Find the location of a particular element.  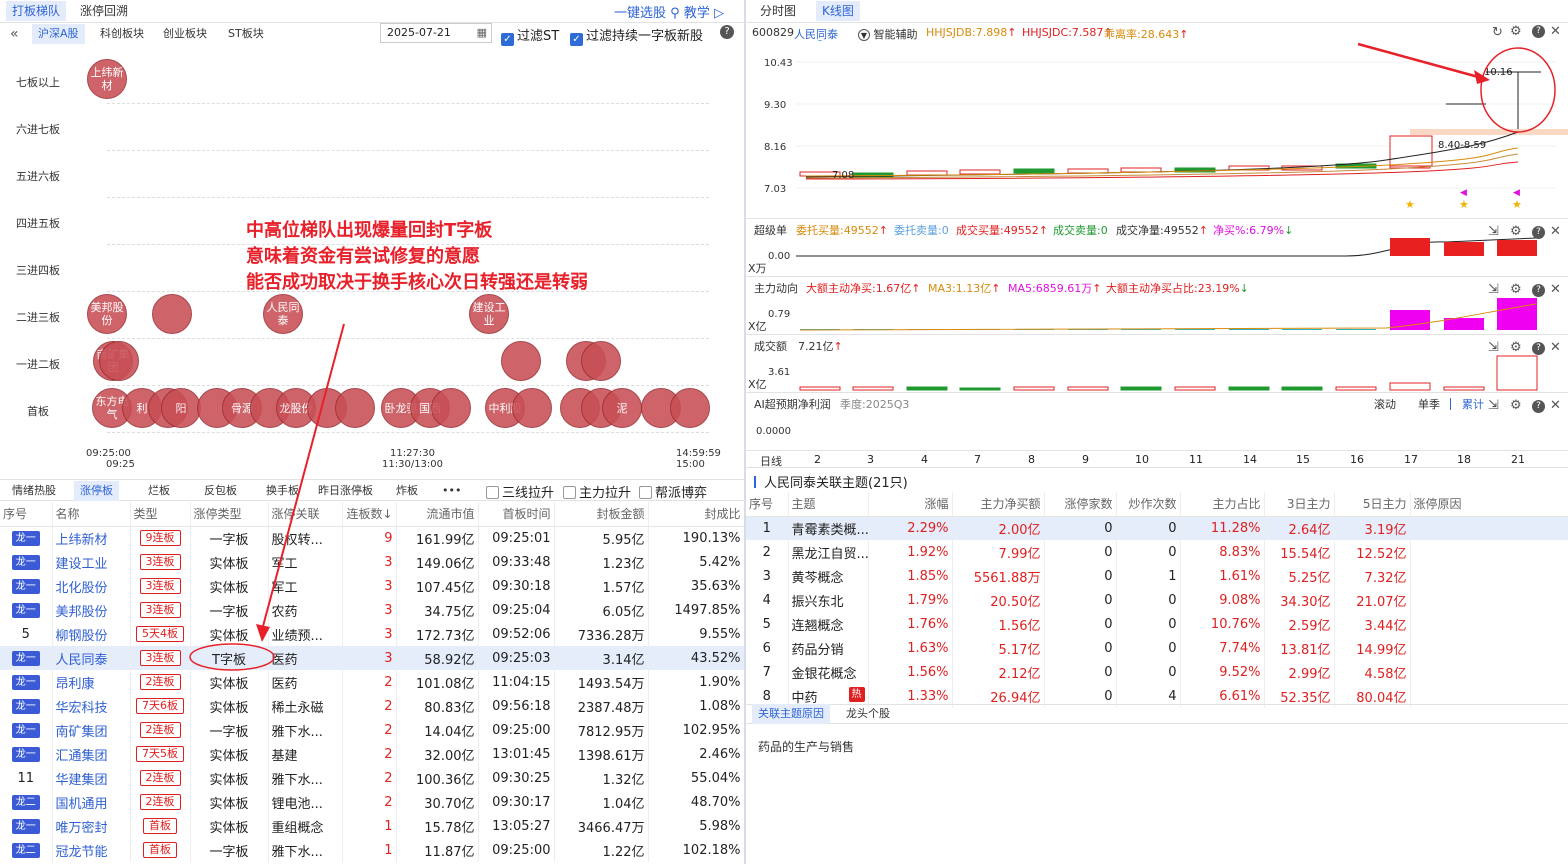

column-header: 涨幅 is located at coordinates (910, 504).